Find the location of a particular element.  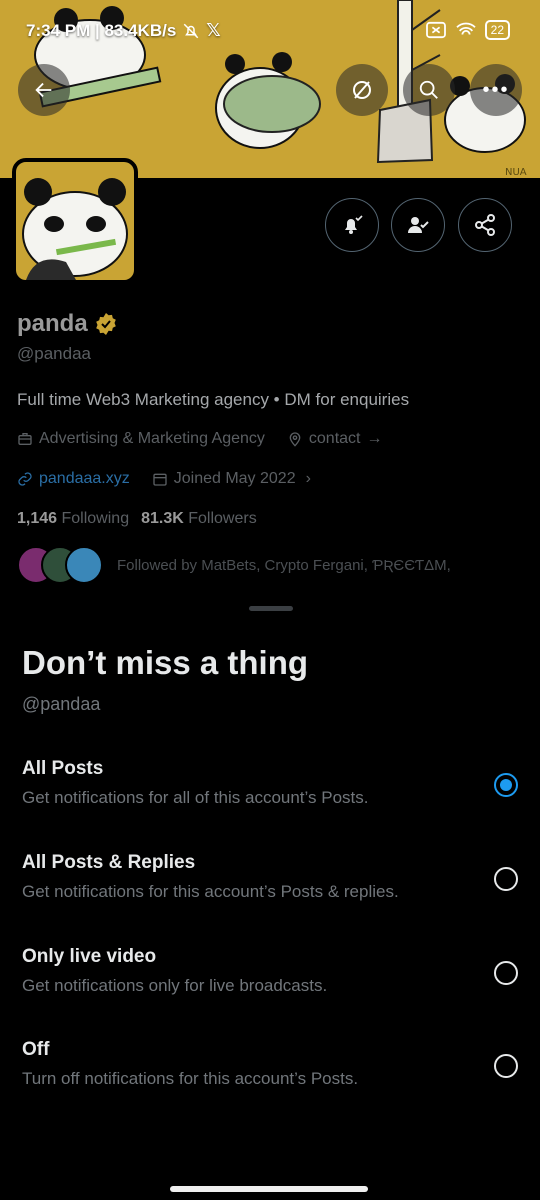

profile-joined: Joined May 2022 › is located at coordinates (231, 479).